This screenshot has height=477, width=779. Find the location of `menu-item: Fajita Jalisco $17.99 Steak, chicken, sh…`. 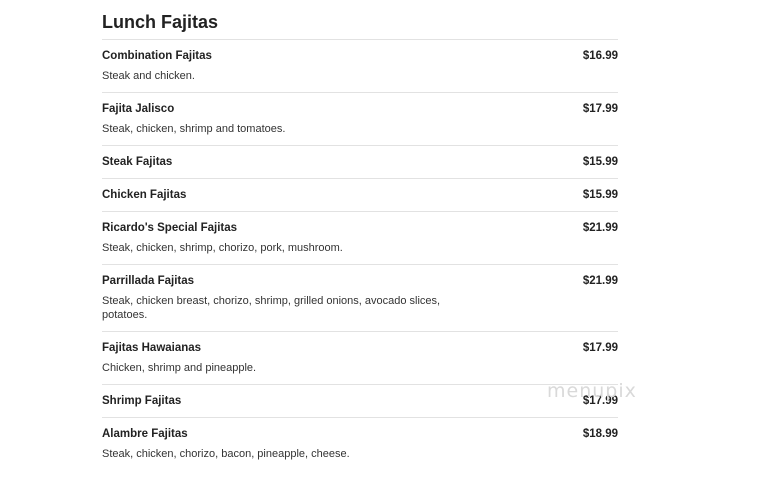

menu-item: Fajita Jalisco $17.99 Steak, chicken, sh… is located at coordinates (360, 118).